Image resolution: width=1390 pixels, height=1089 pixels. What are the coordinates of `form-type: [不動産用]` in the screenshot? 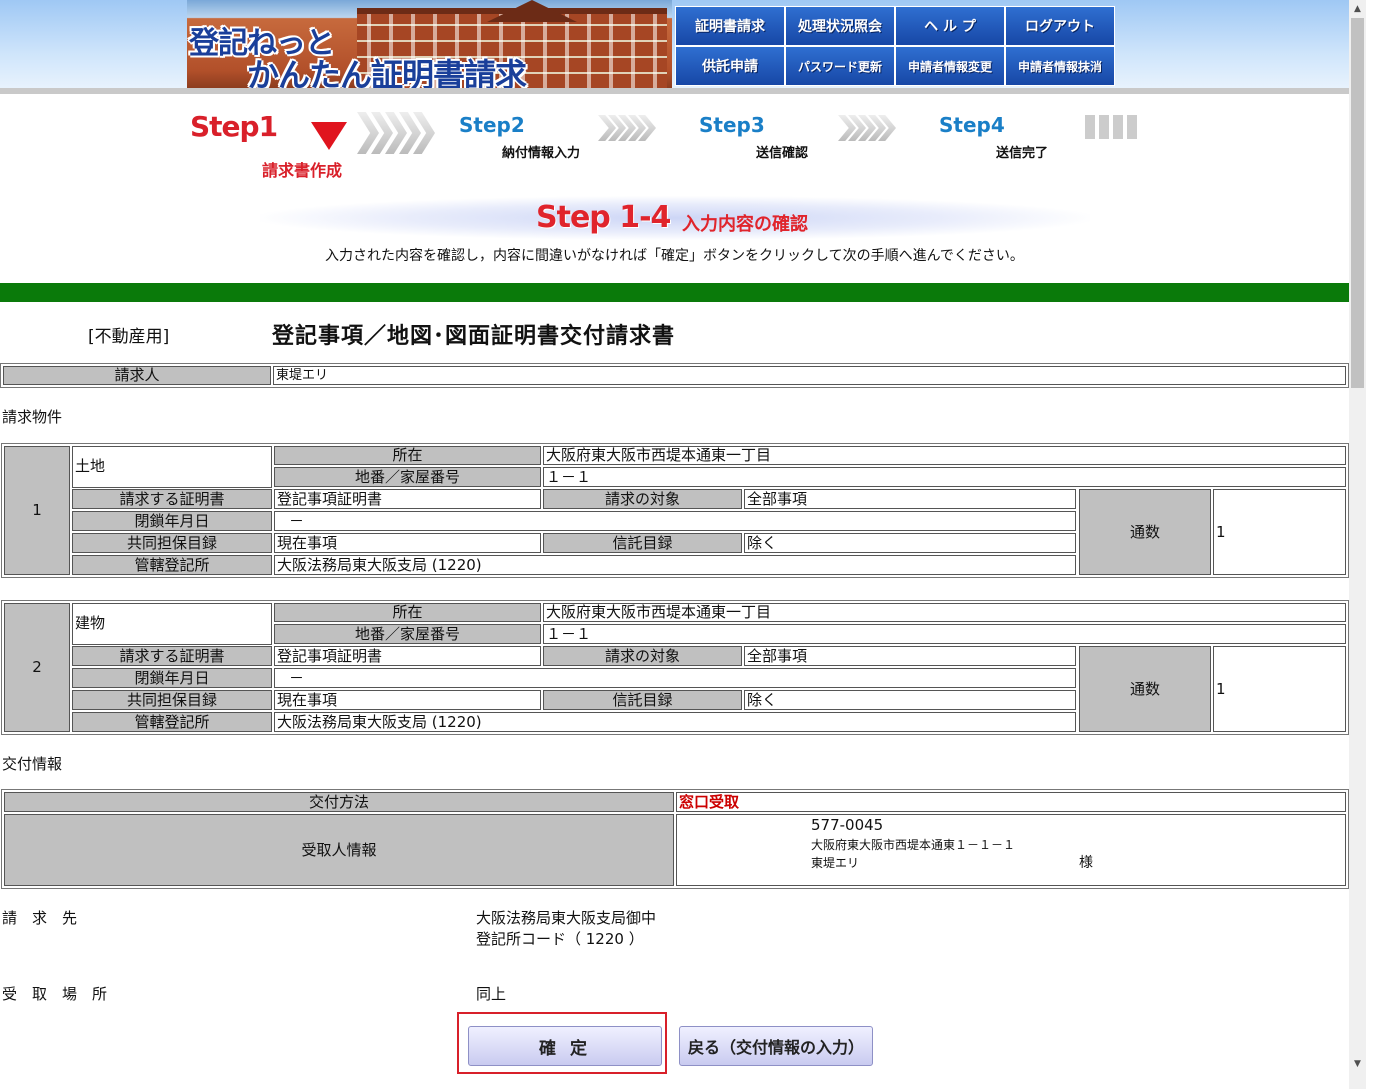 It's located at (129, 337).